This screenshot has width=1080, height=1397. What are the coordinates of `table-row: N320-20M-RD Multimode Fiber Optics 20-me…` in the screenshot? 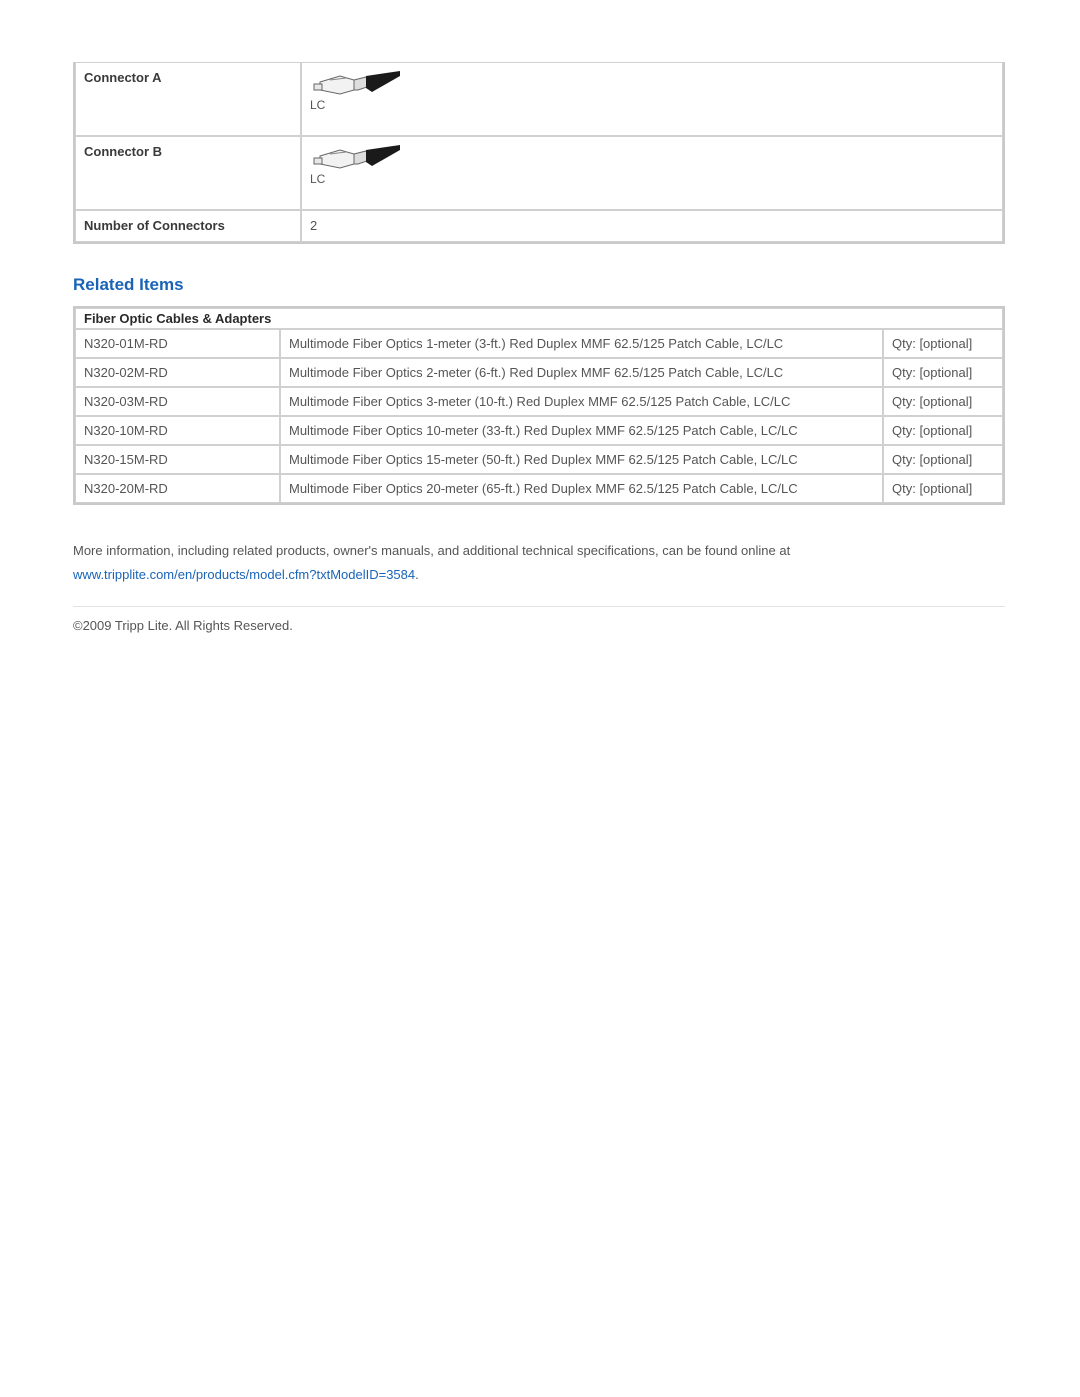 It's located at (539, 488).